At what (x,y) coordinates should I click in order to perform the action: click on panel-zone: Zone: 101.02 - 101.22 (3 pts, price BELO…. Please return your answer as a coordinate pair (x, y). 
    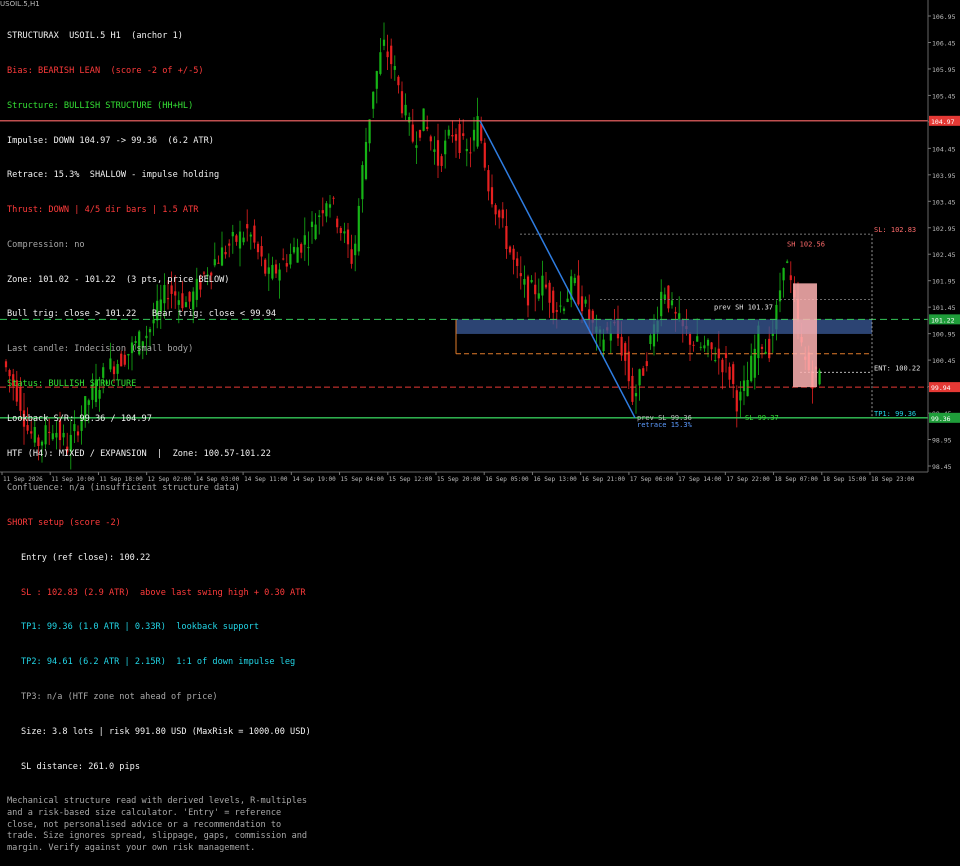
    Looking at the image, I should click on (118, 279).